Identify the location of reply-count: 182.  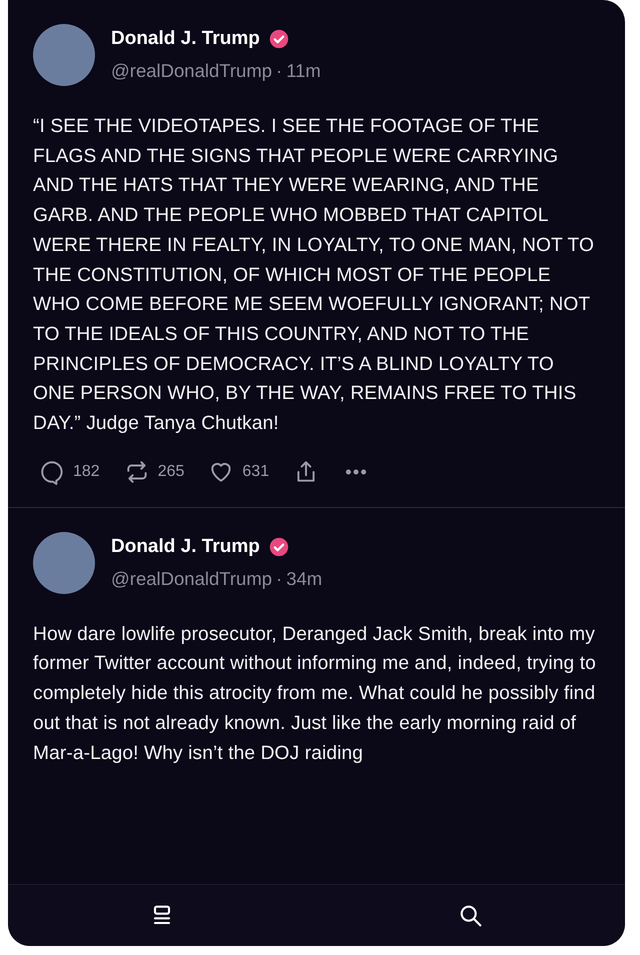
(86, 472).